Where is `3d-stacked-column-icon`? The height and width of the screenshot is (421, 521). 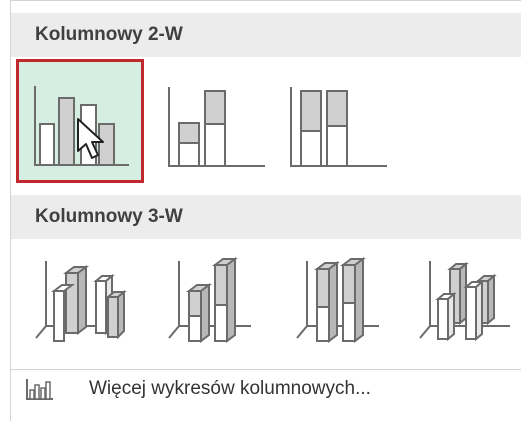 3d-stacked-column-icon is located at coordinates (209, 300).